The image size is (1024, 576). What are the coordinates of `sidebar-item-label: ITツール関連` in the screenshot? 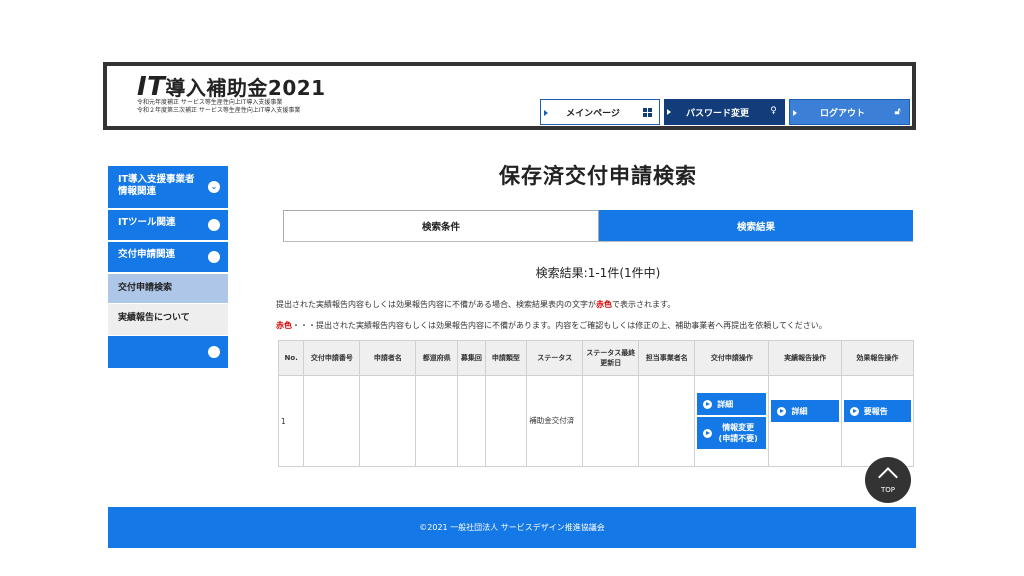 It's located at (147, 222).